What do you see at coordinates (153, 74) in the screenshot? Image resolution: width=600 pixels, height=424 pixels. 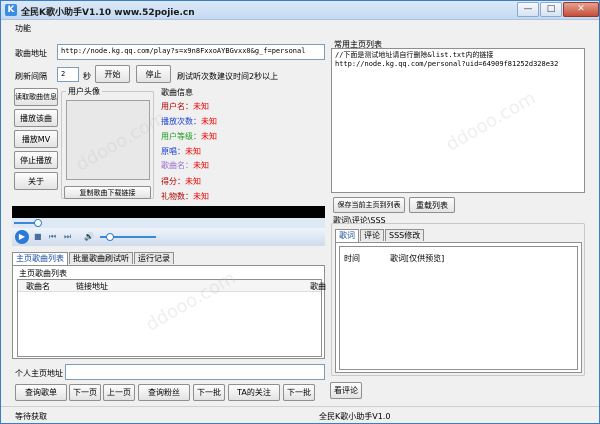 I see `stop-button: 停止` at bounding box center [153, 74].